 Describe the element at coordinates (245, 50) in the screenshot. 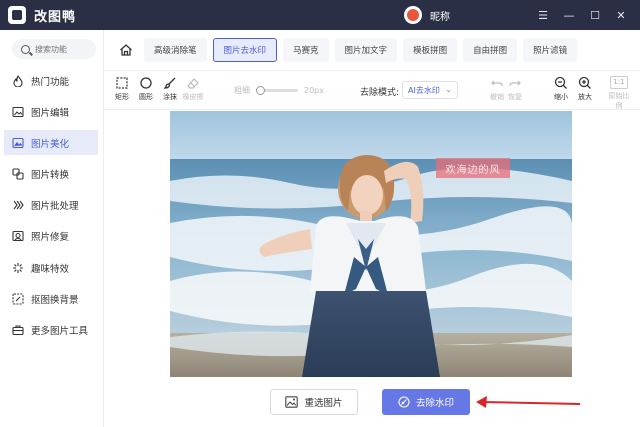

I see `tab-remove-watermark: 图片去水印` at that location.